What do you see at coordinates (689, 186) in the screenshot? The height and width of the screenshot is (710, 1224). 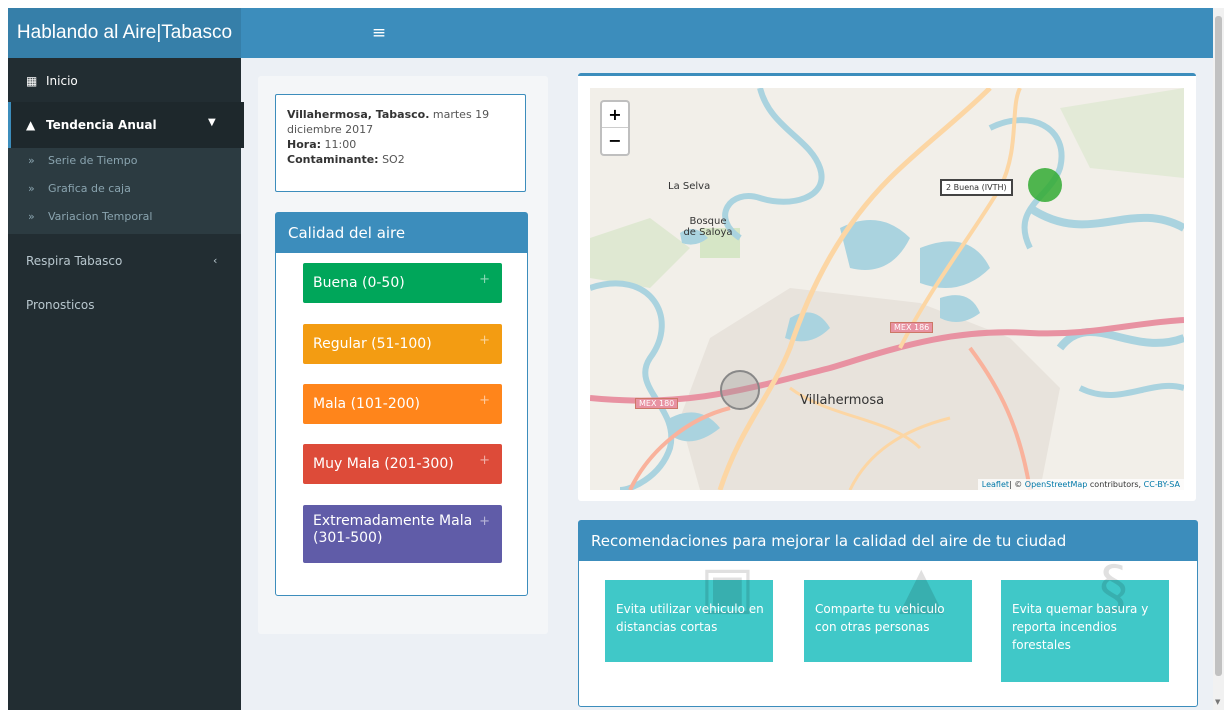 I see `map-label-la-selva: La Selva` at bounding box center [689, 186].